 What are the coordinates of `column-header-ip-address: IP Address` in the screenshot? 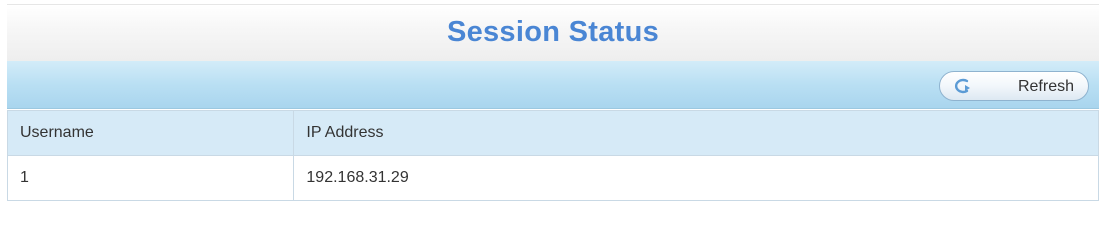 It's located at (696, 133).